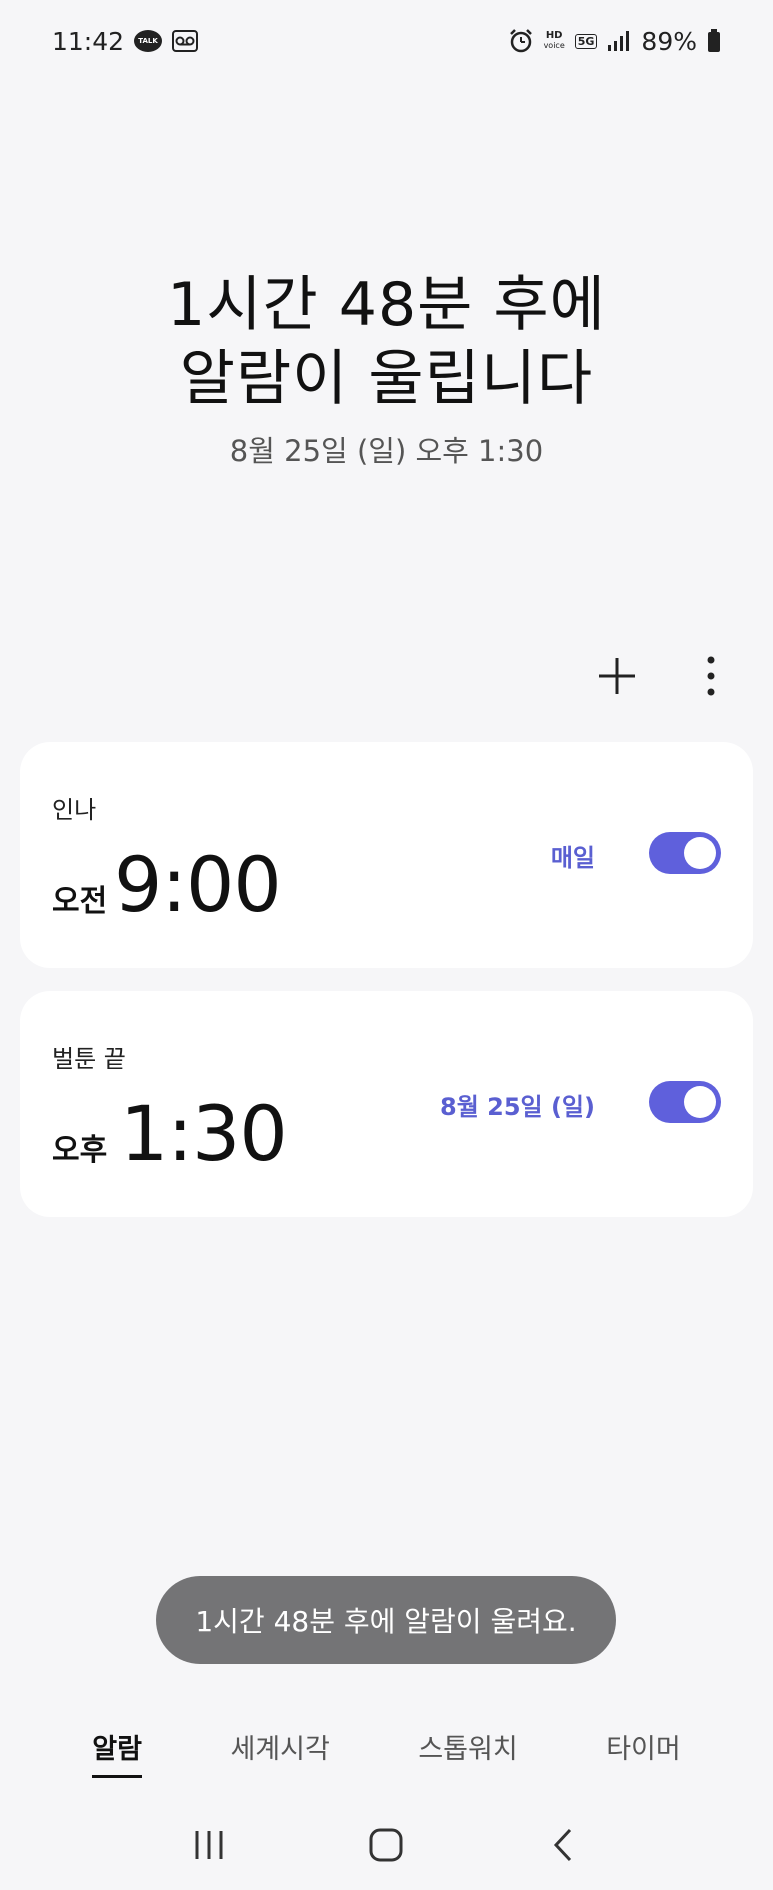 This screenshot has height=1890, width=773. I want to click on alarm-repeat: 8월 25일 (일), so click(517, 1107).